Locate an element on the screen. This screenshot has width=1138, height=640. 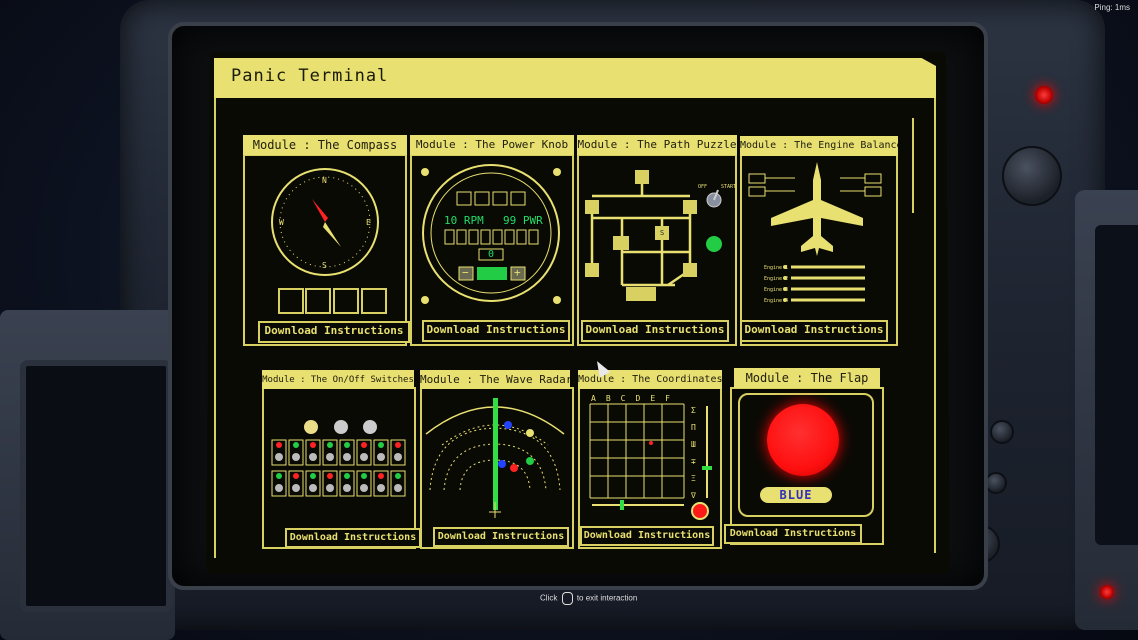
rotary-knob is located at coordinates (1032, 176).